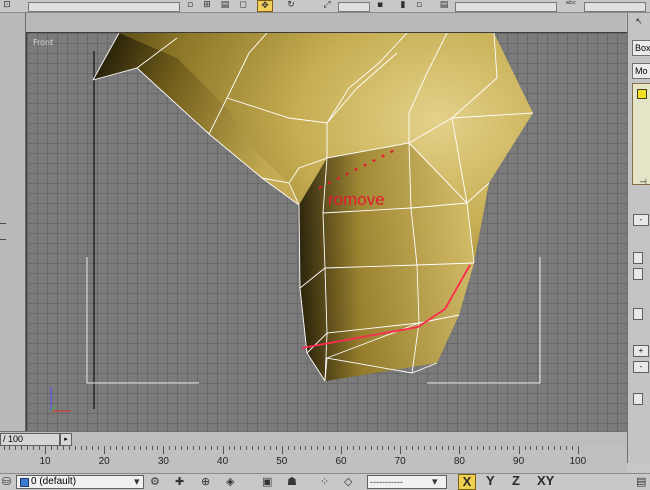  I want to click on ruler-label: 80, so click(459, 461).